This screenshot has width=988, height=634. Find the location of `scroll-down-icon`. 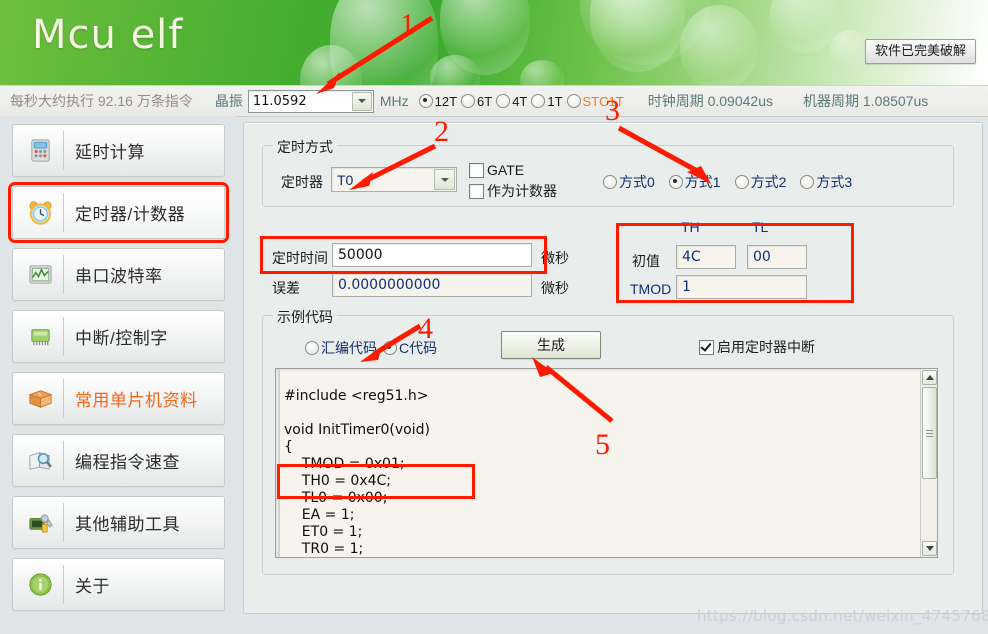

scroll-down-icon is located at coordinates (929, 548).